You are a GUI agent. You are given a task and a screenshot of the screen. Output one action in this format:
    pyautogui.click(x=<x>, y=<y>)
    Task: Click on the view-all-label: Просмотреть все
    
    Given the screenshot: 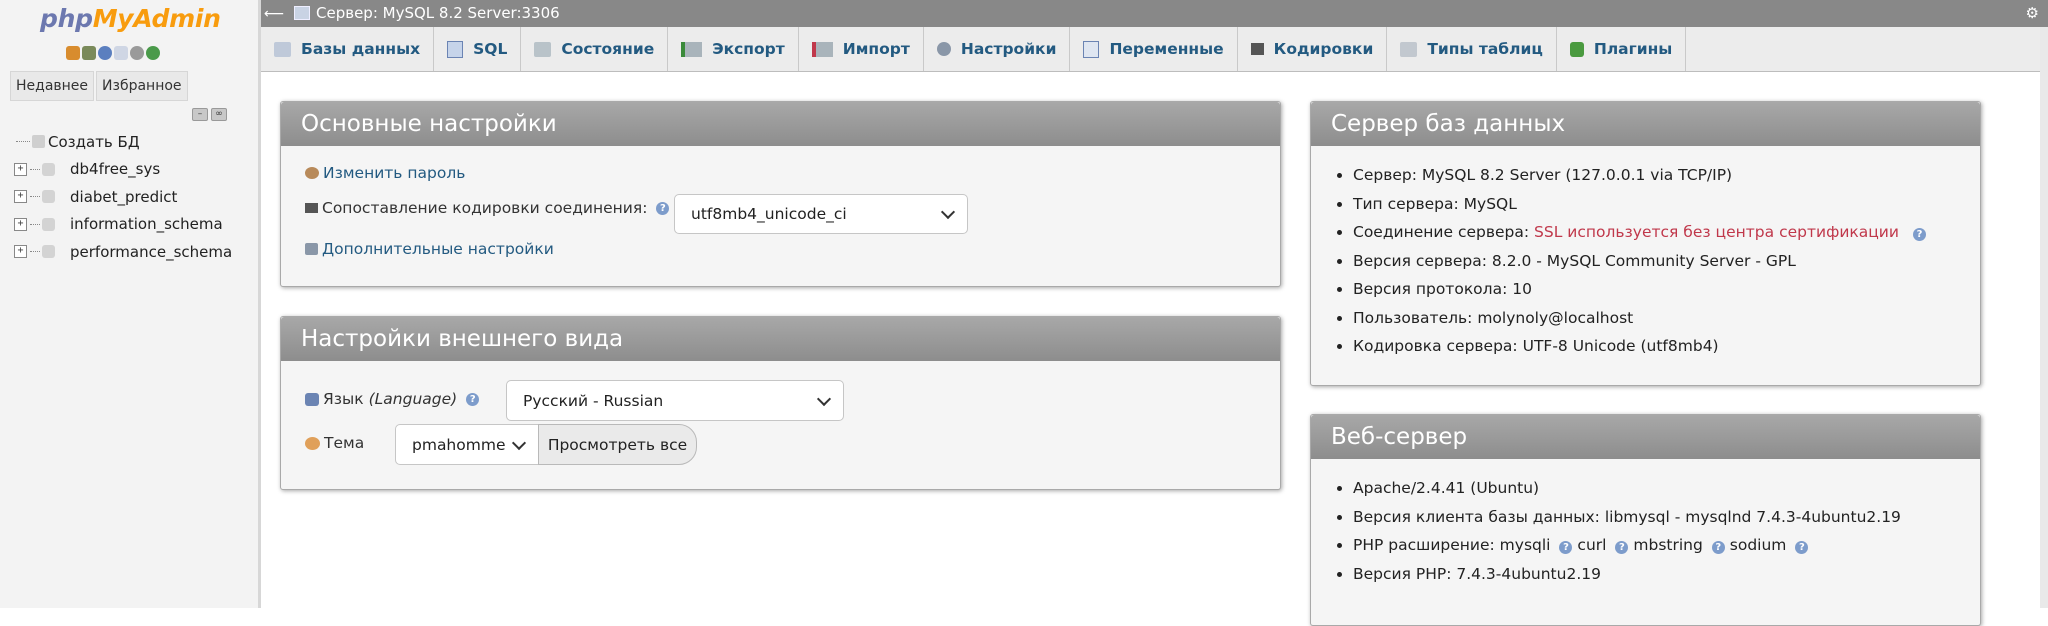 What is the action you would take?
    pyautogui.click(x=617, y=444)
    